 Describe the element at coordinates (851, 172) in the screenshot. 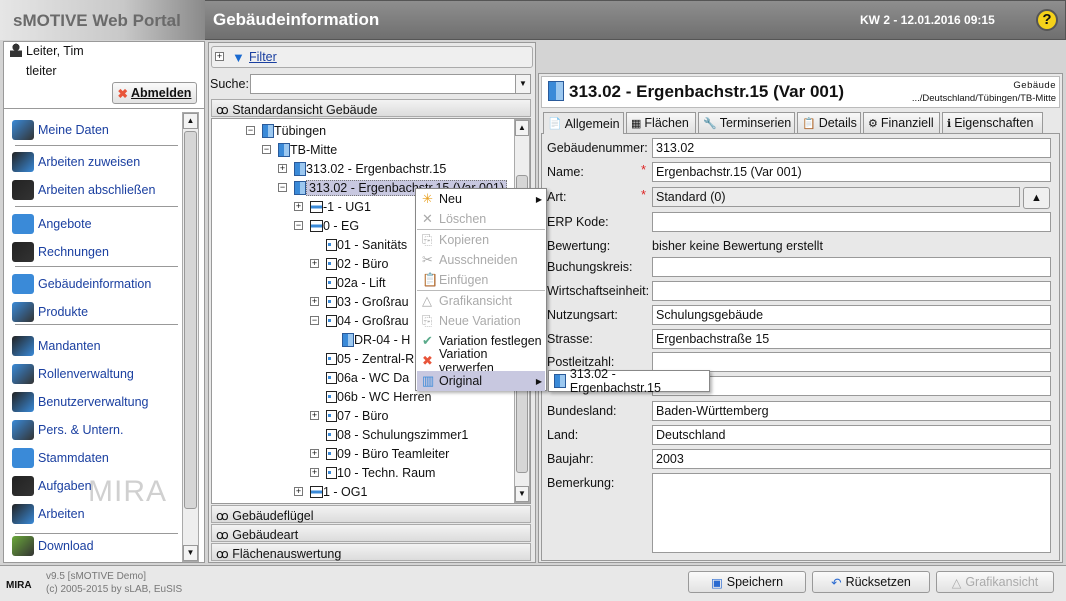

I see `field-input: Ergenbachstr.15 (Var 001)` at that location.